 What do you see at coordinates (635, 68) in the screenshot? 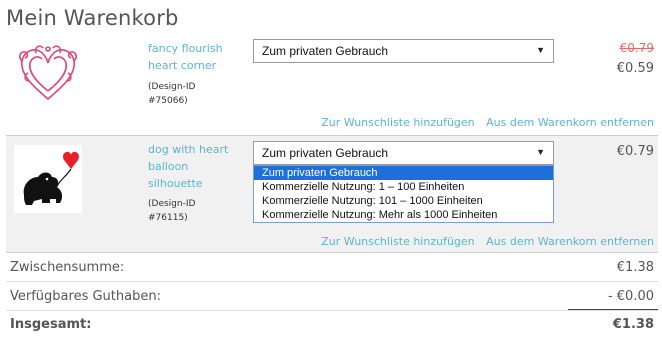
I see `item-price: €0.59` at bounding box center [635, 68].